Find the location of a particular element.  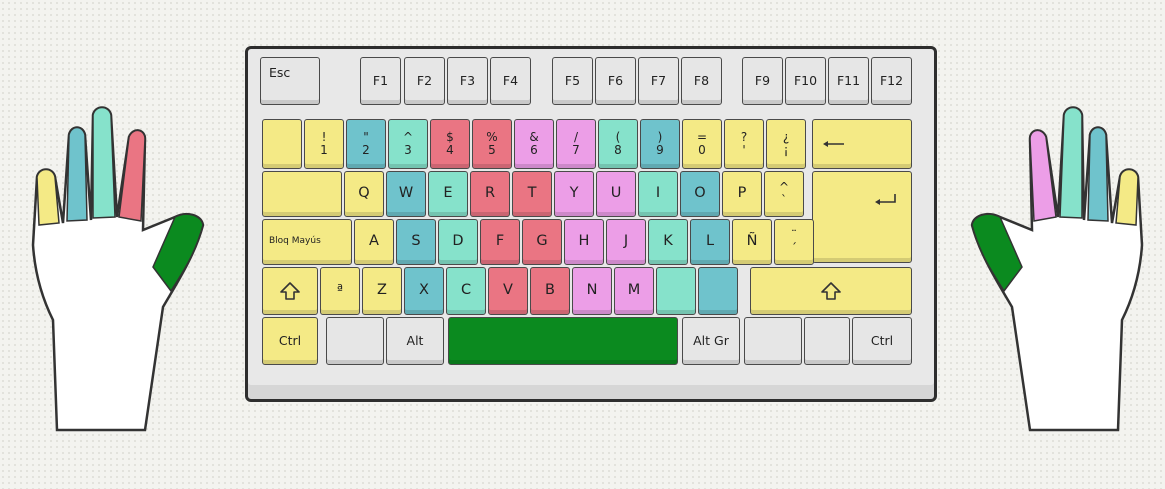

key-9: ) 9 is located at coordinates (660, 144).